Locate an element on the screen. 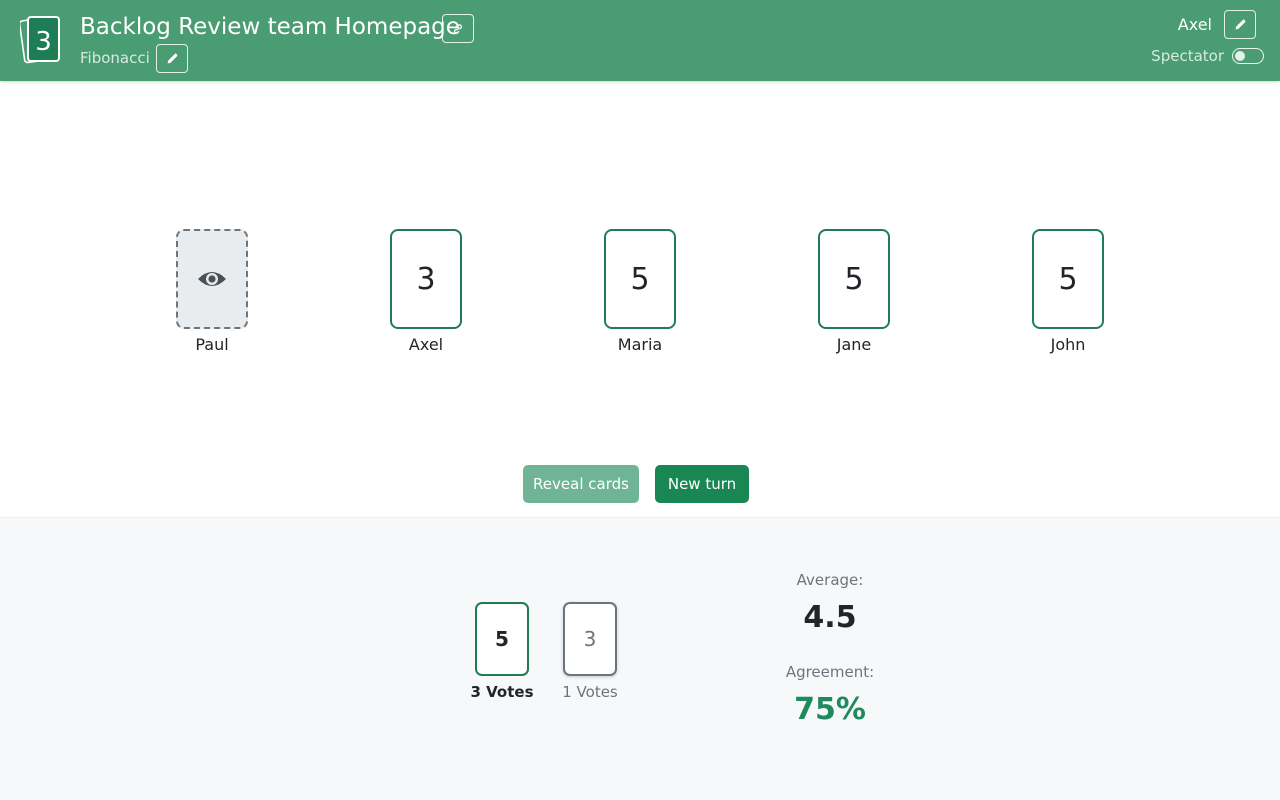 This screenshot has height=800, width=1280. new-turn-button: New turn is located at coordinates (702, 484).